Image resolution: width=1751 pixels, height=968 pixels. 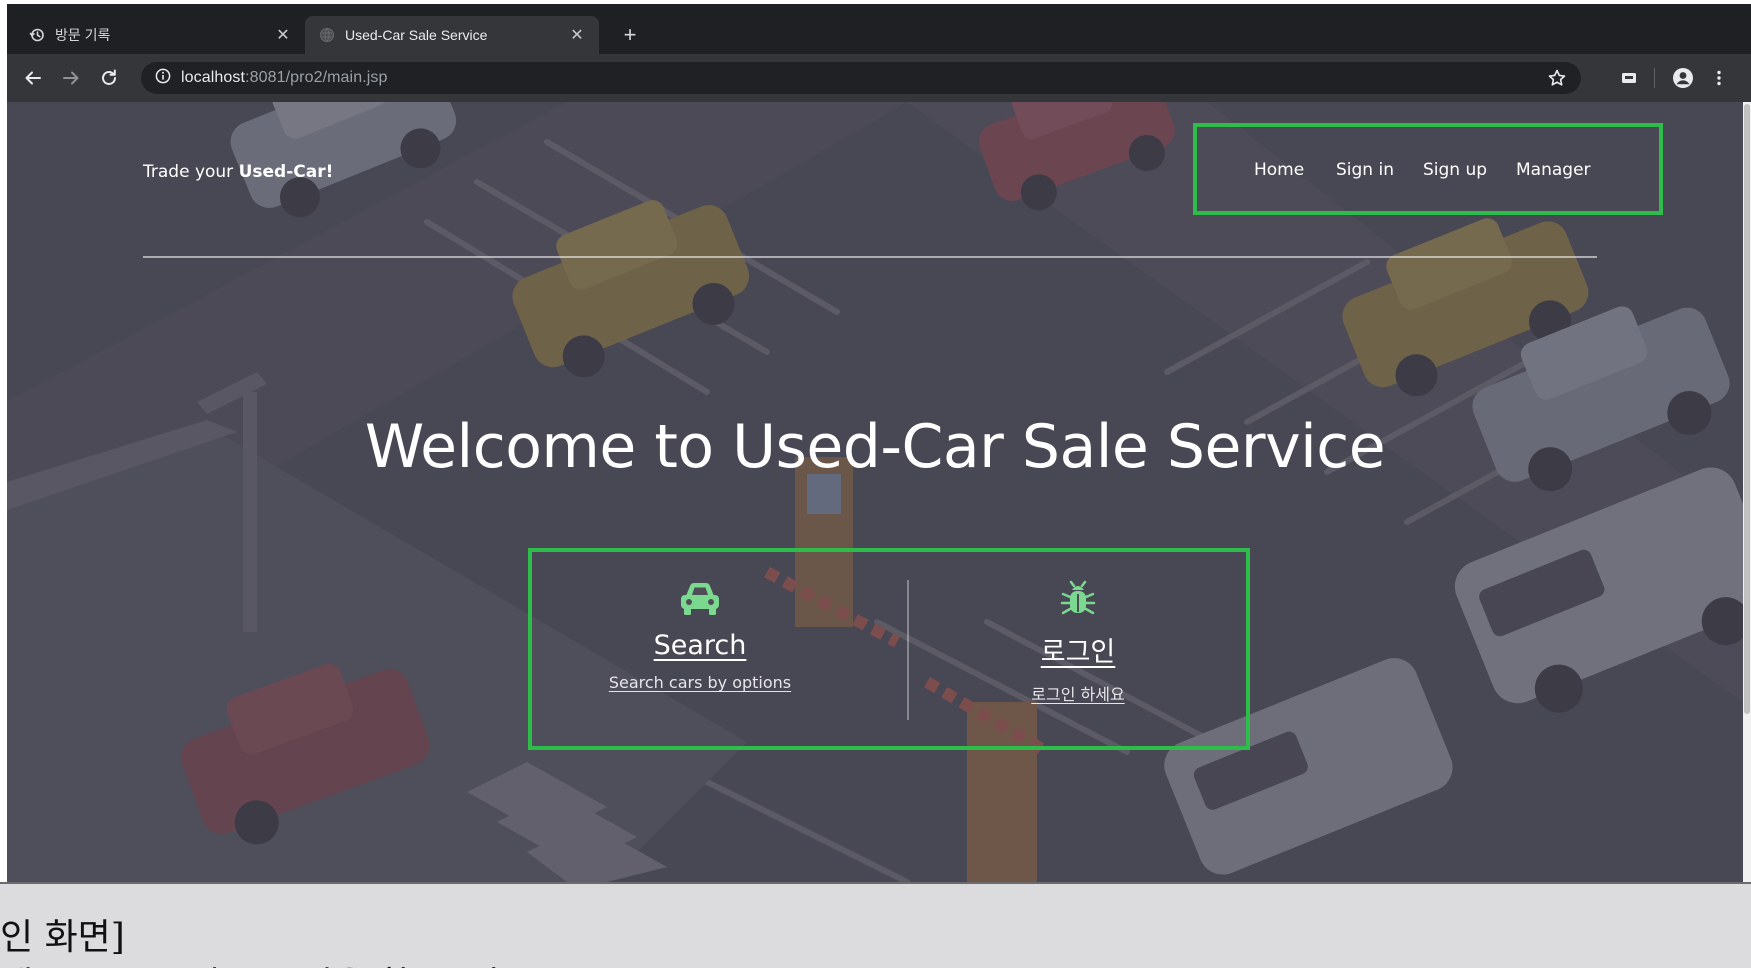 I want to click on tab-title: Used-Car Sale Service, so click(x=416, y=35).